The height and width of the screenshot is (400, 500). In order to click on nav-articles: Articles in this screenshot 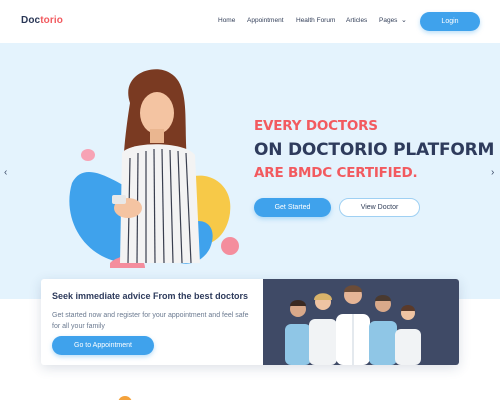, I will do `click(356, 20)`.